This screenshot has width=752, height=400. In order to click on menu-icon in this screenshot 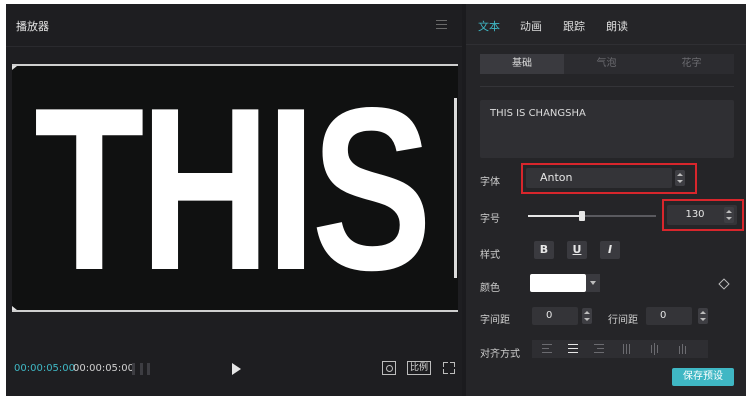, I will do `click(441, 26)`.